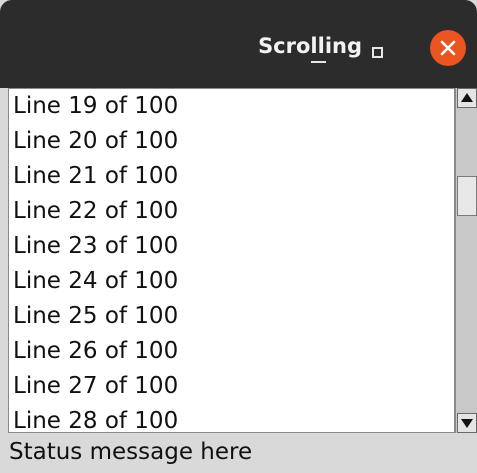 This screenshot has height=473, width=477. Describe the element at coordinates (95, 417) in the screenshot. I see `list-item: Line 28 of 100` at that location.